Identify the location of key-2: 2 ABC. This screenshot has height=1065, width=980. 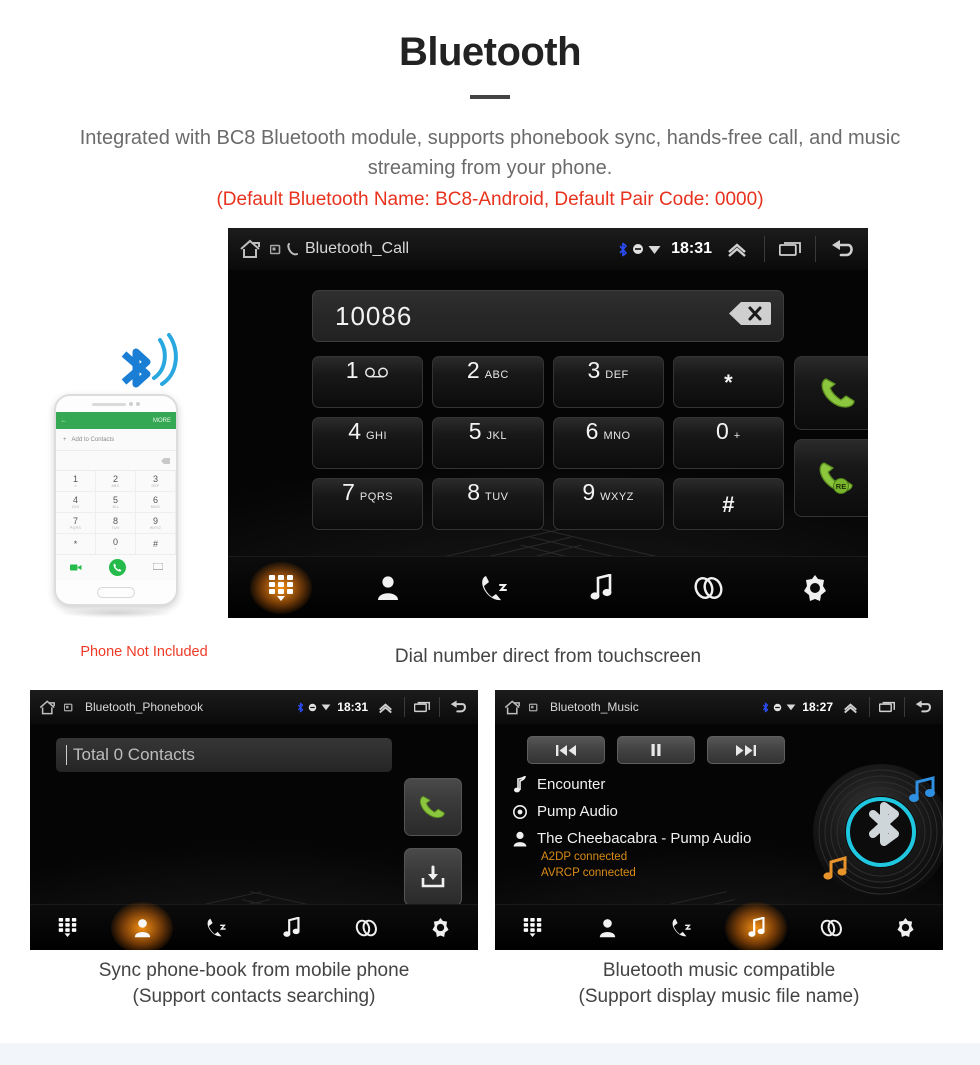
(488, 382).